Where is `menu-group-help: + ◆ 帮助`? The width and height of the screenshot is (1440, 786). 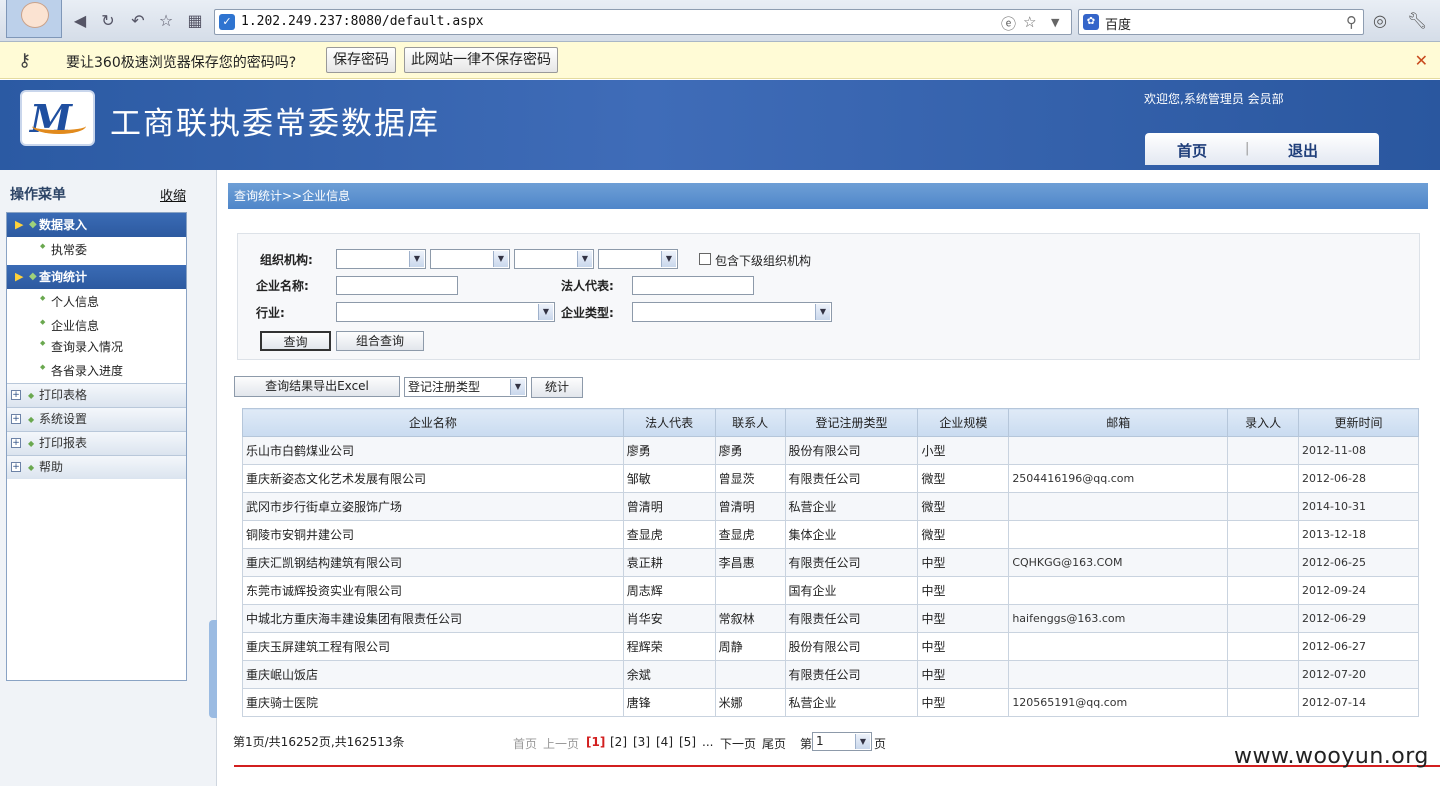
menu-group-help: + ◆ 帮助 is located at coordinates (96, 467).